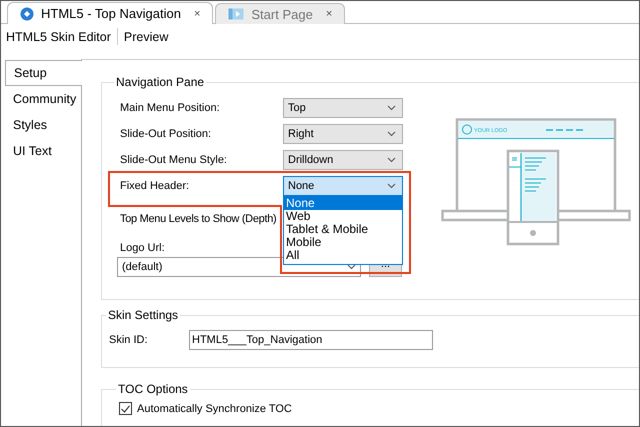 The width and height of the screenshot is (640, 427). I want to click on sidebar-item: Setup, so click(43, 73).